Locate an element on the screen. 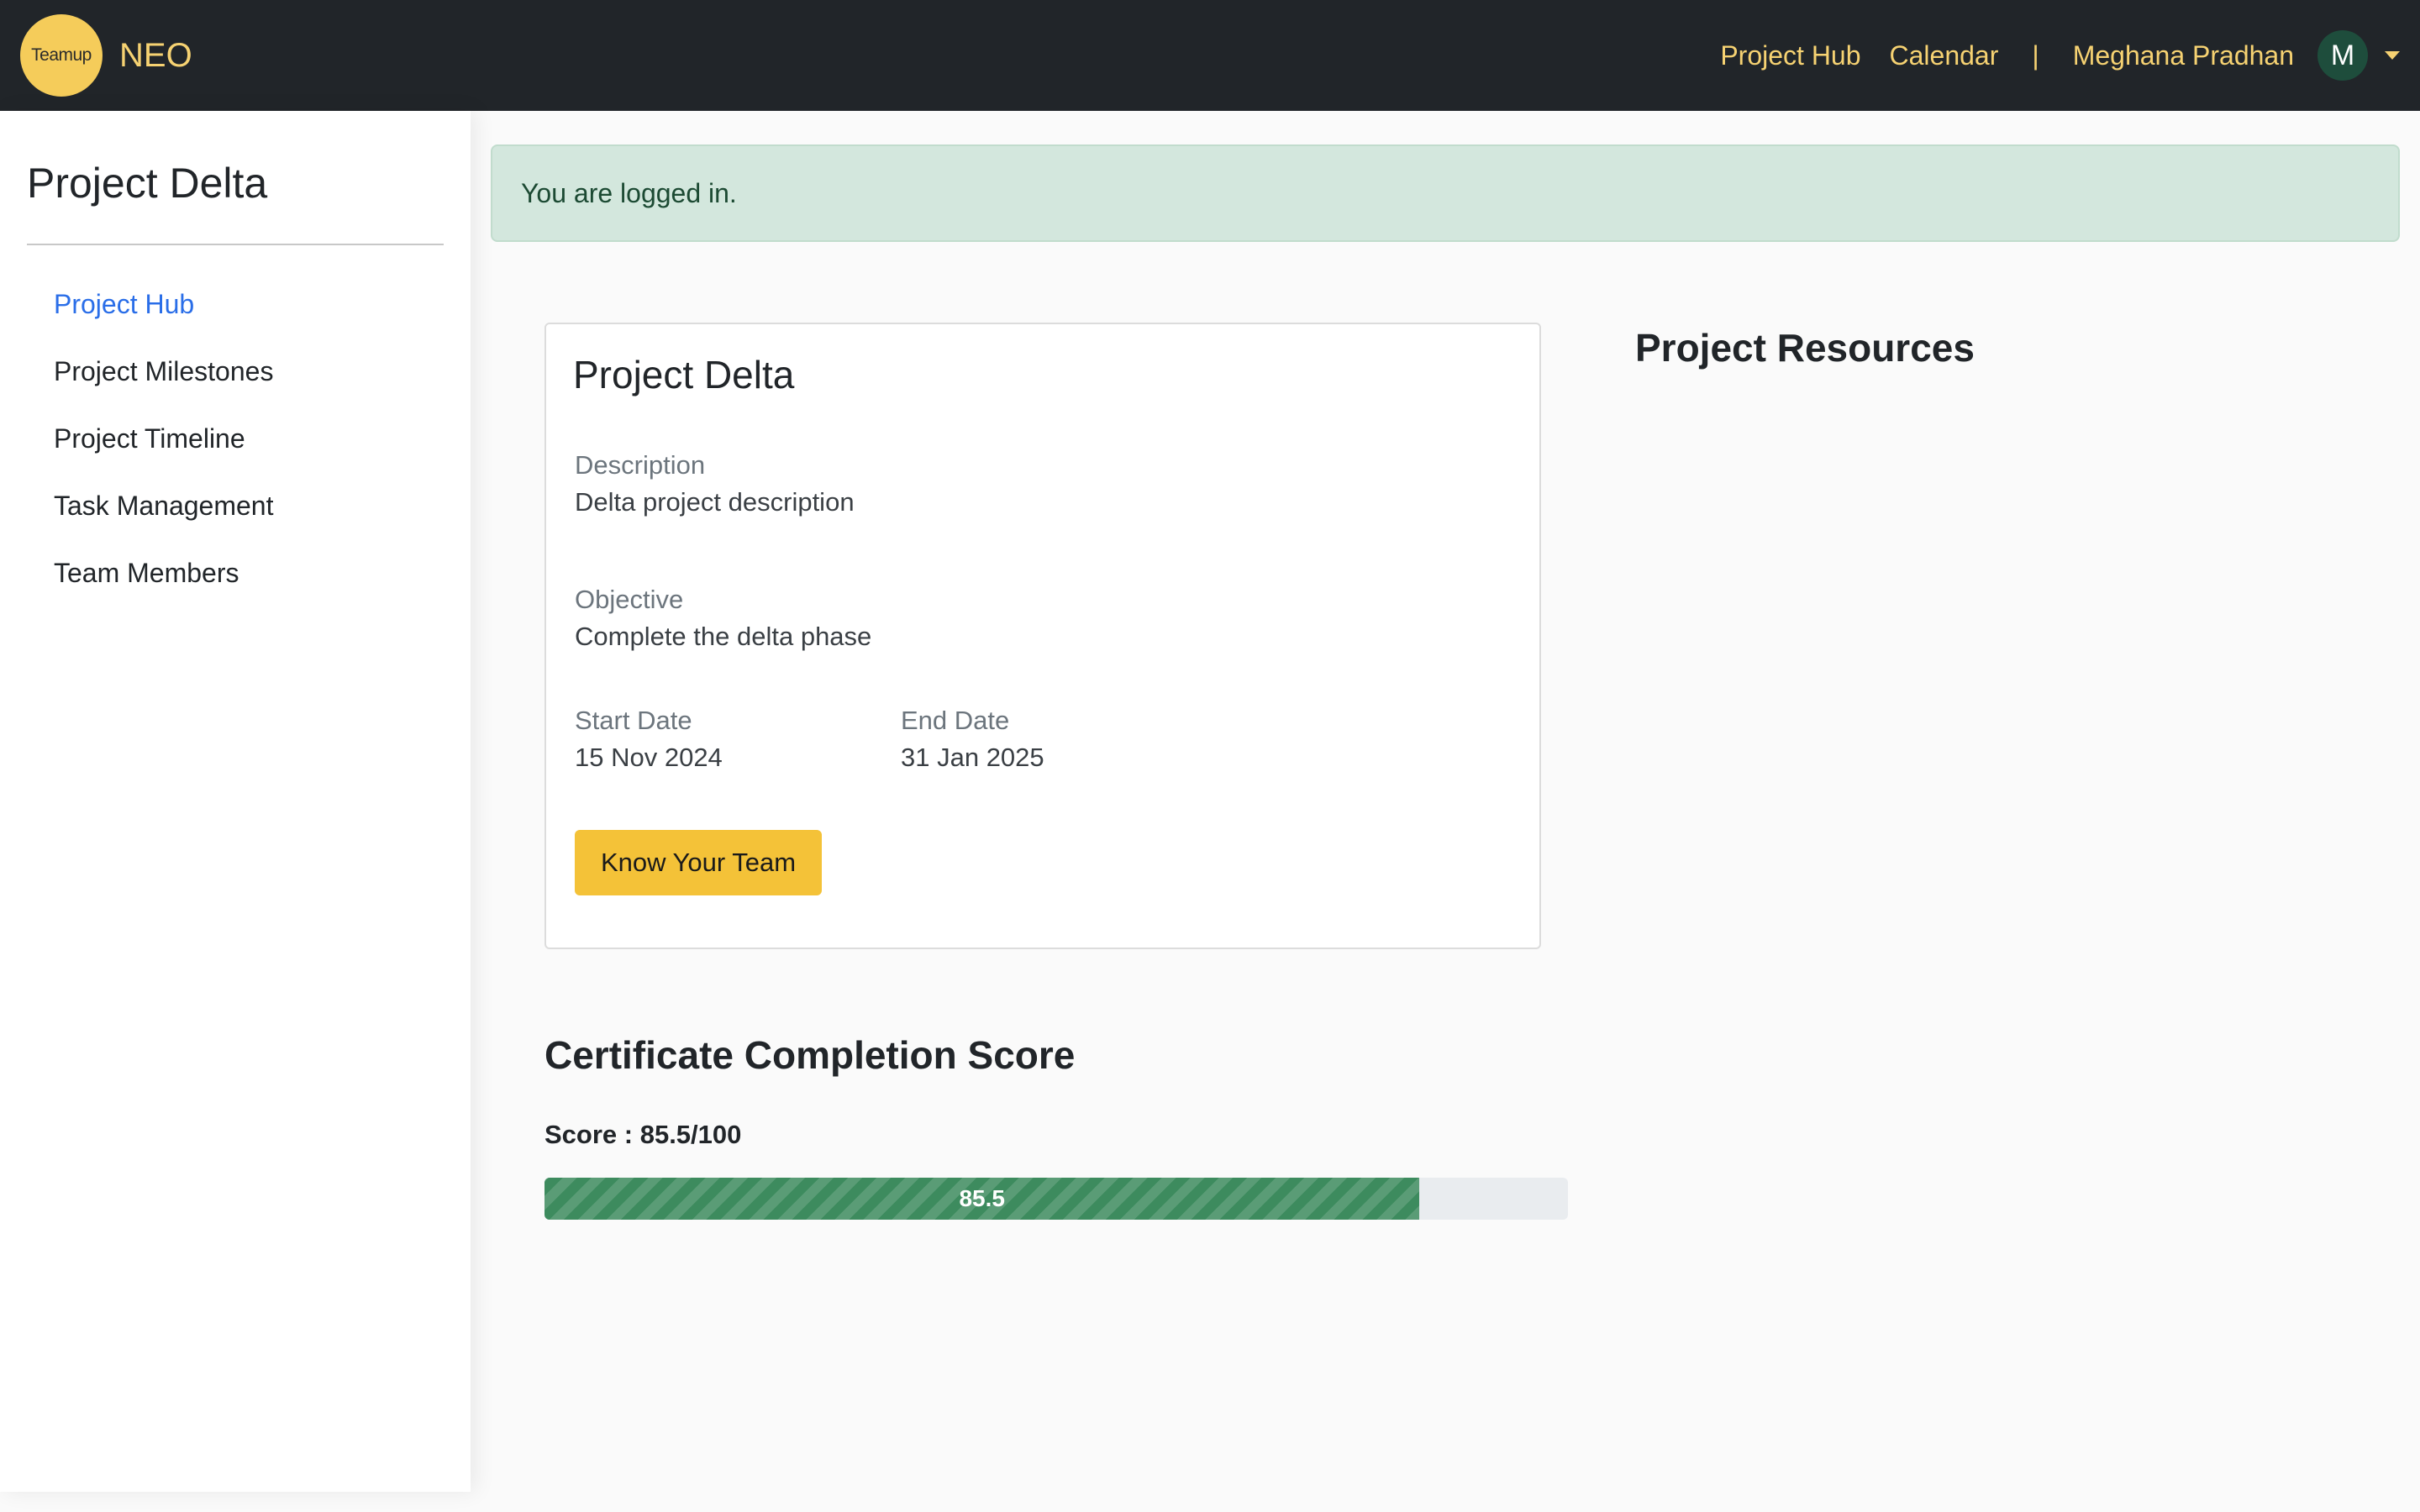  know-your-team-button: Know Your Team is located at coordinates (698, 862).